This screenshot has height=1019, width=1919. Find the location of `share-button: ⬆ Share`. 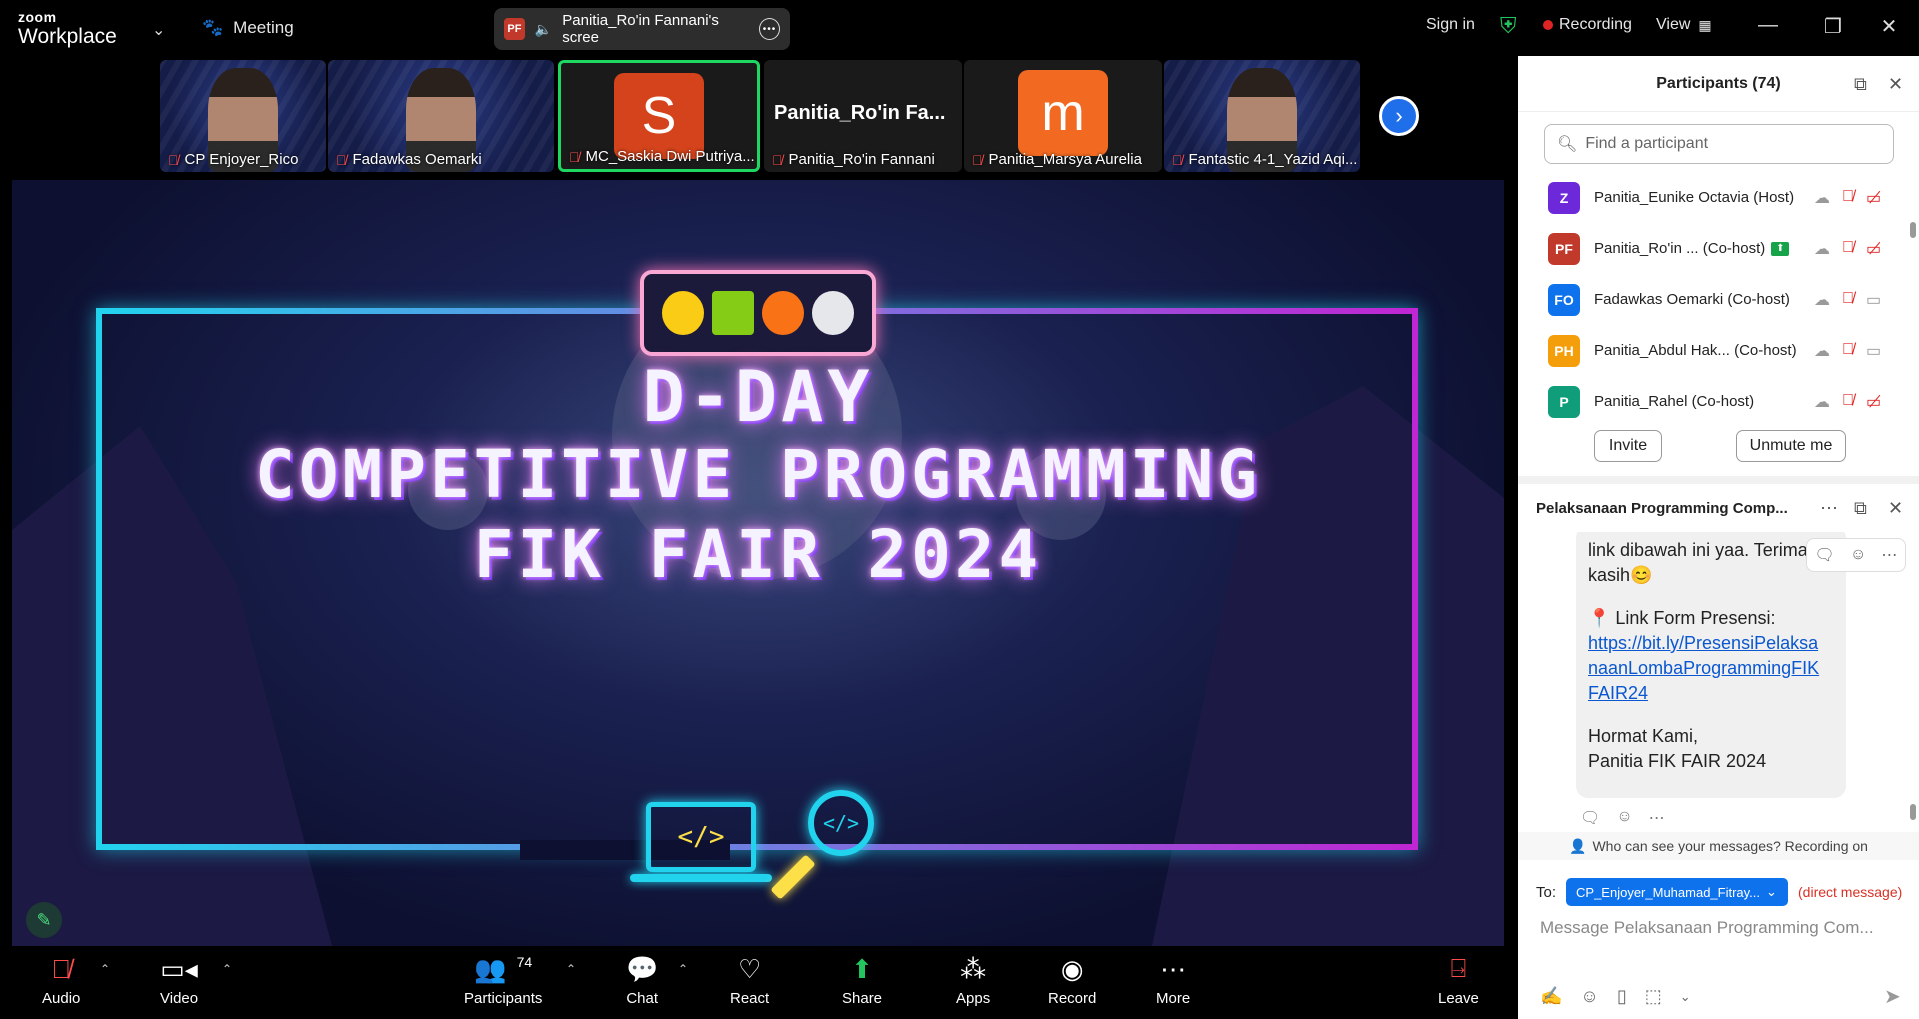

share-button: ⬆ Share is located at coordinates (862, 980).